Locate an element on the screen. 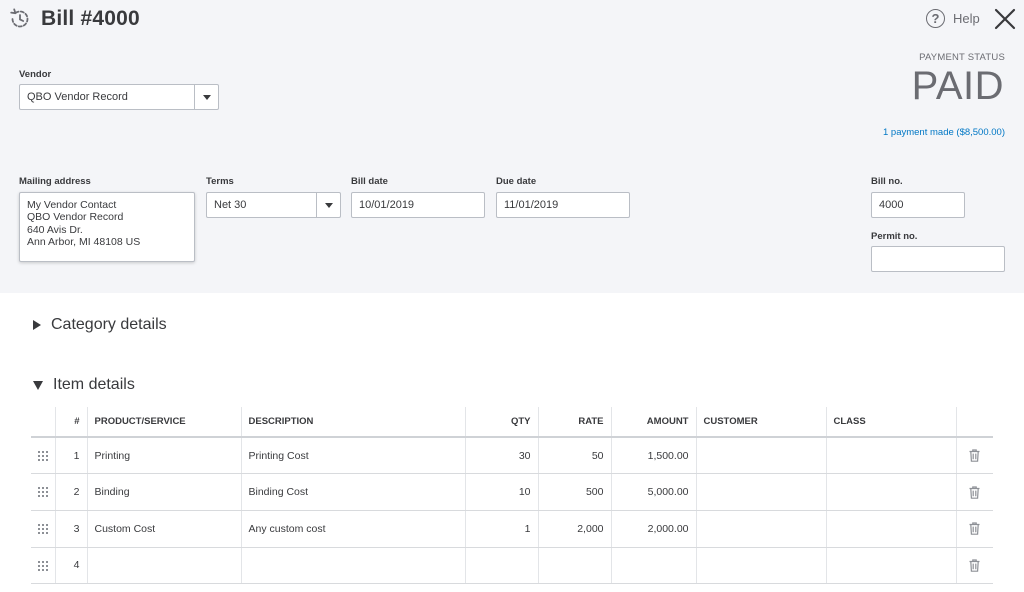  product-cell is located at coordinates (163, 566).